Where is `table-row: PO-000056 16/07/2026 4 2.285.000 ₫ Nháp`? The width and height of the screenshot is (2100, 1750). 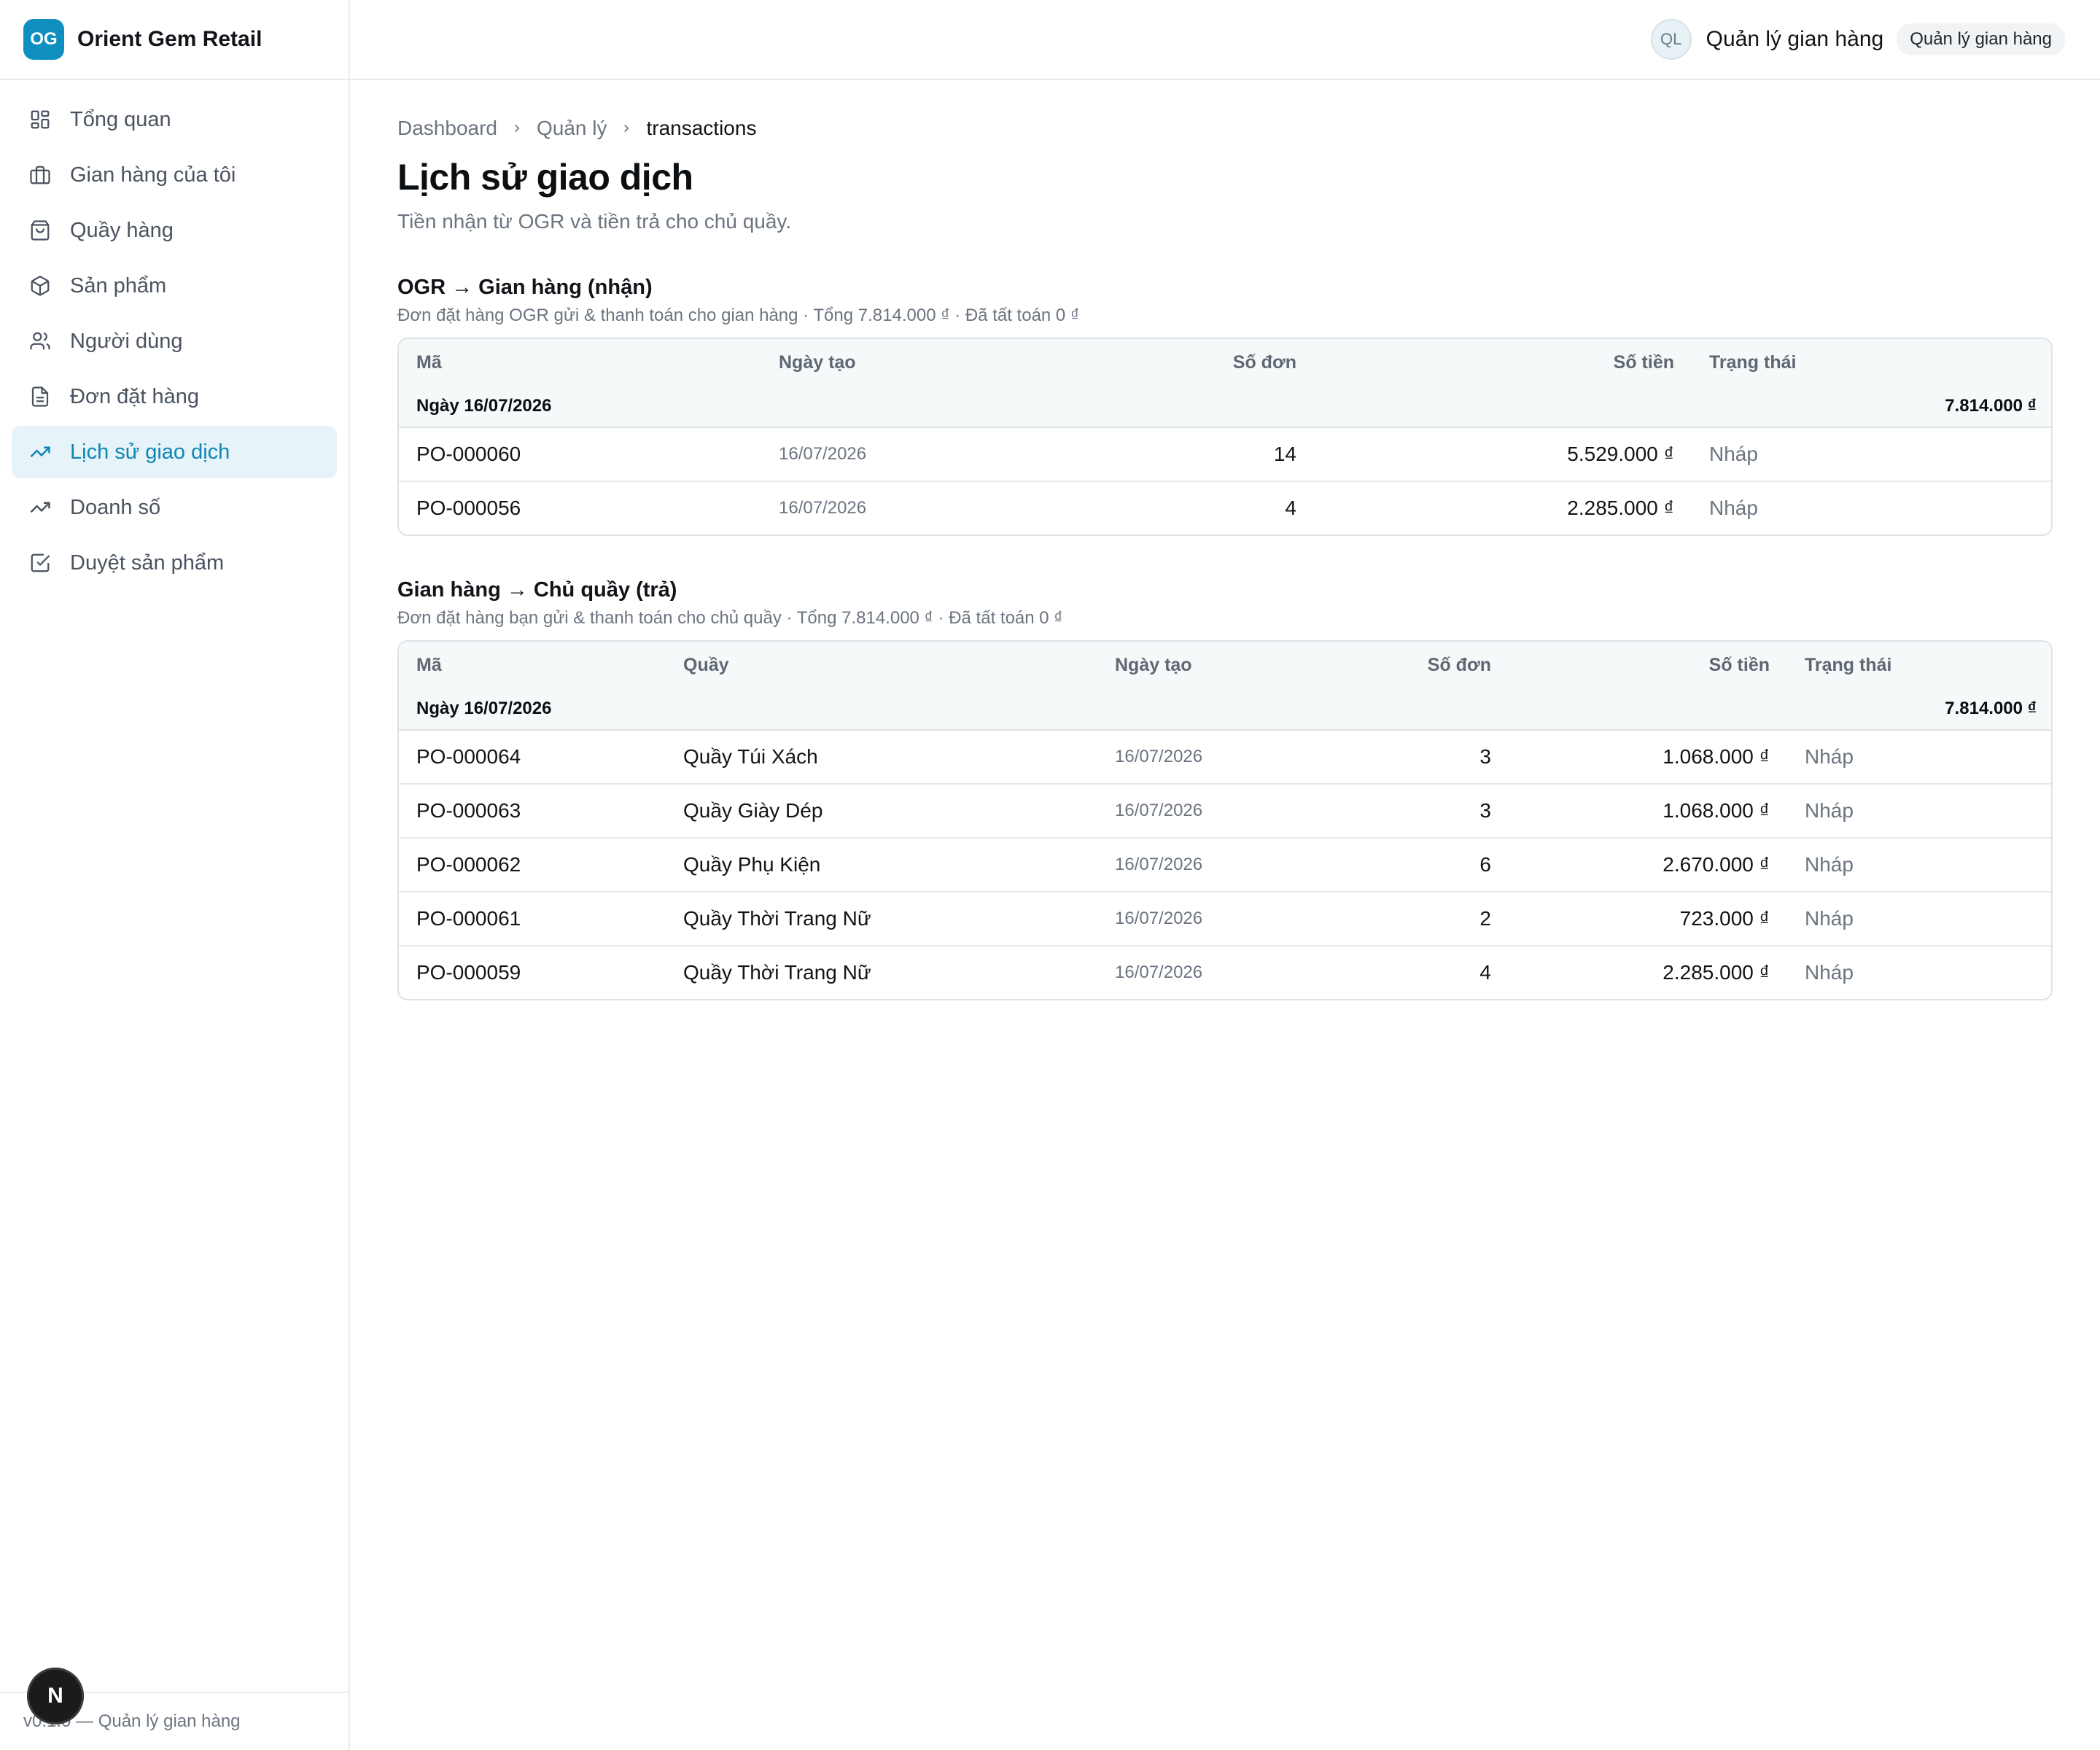
table-row: PO-000056 16/07/2026 4 2.285.000 ₫ Nháp is located at coordinates (1225, 507).